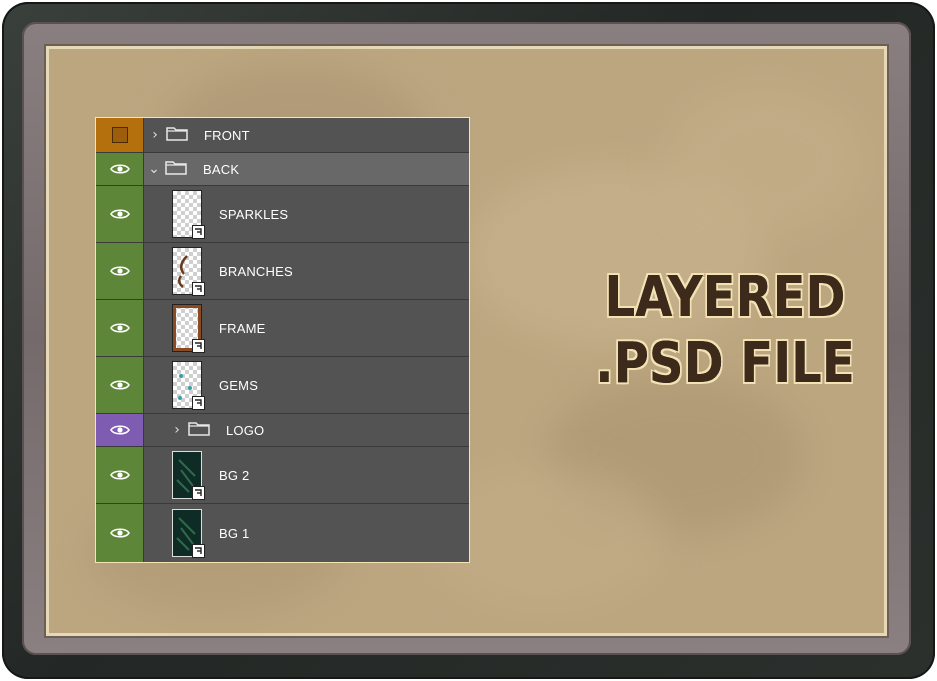  I want to click on hidden-visibility-icon, so click(119, 135).